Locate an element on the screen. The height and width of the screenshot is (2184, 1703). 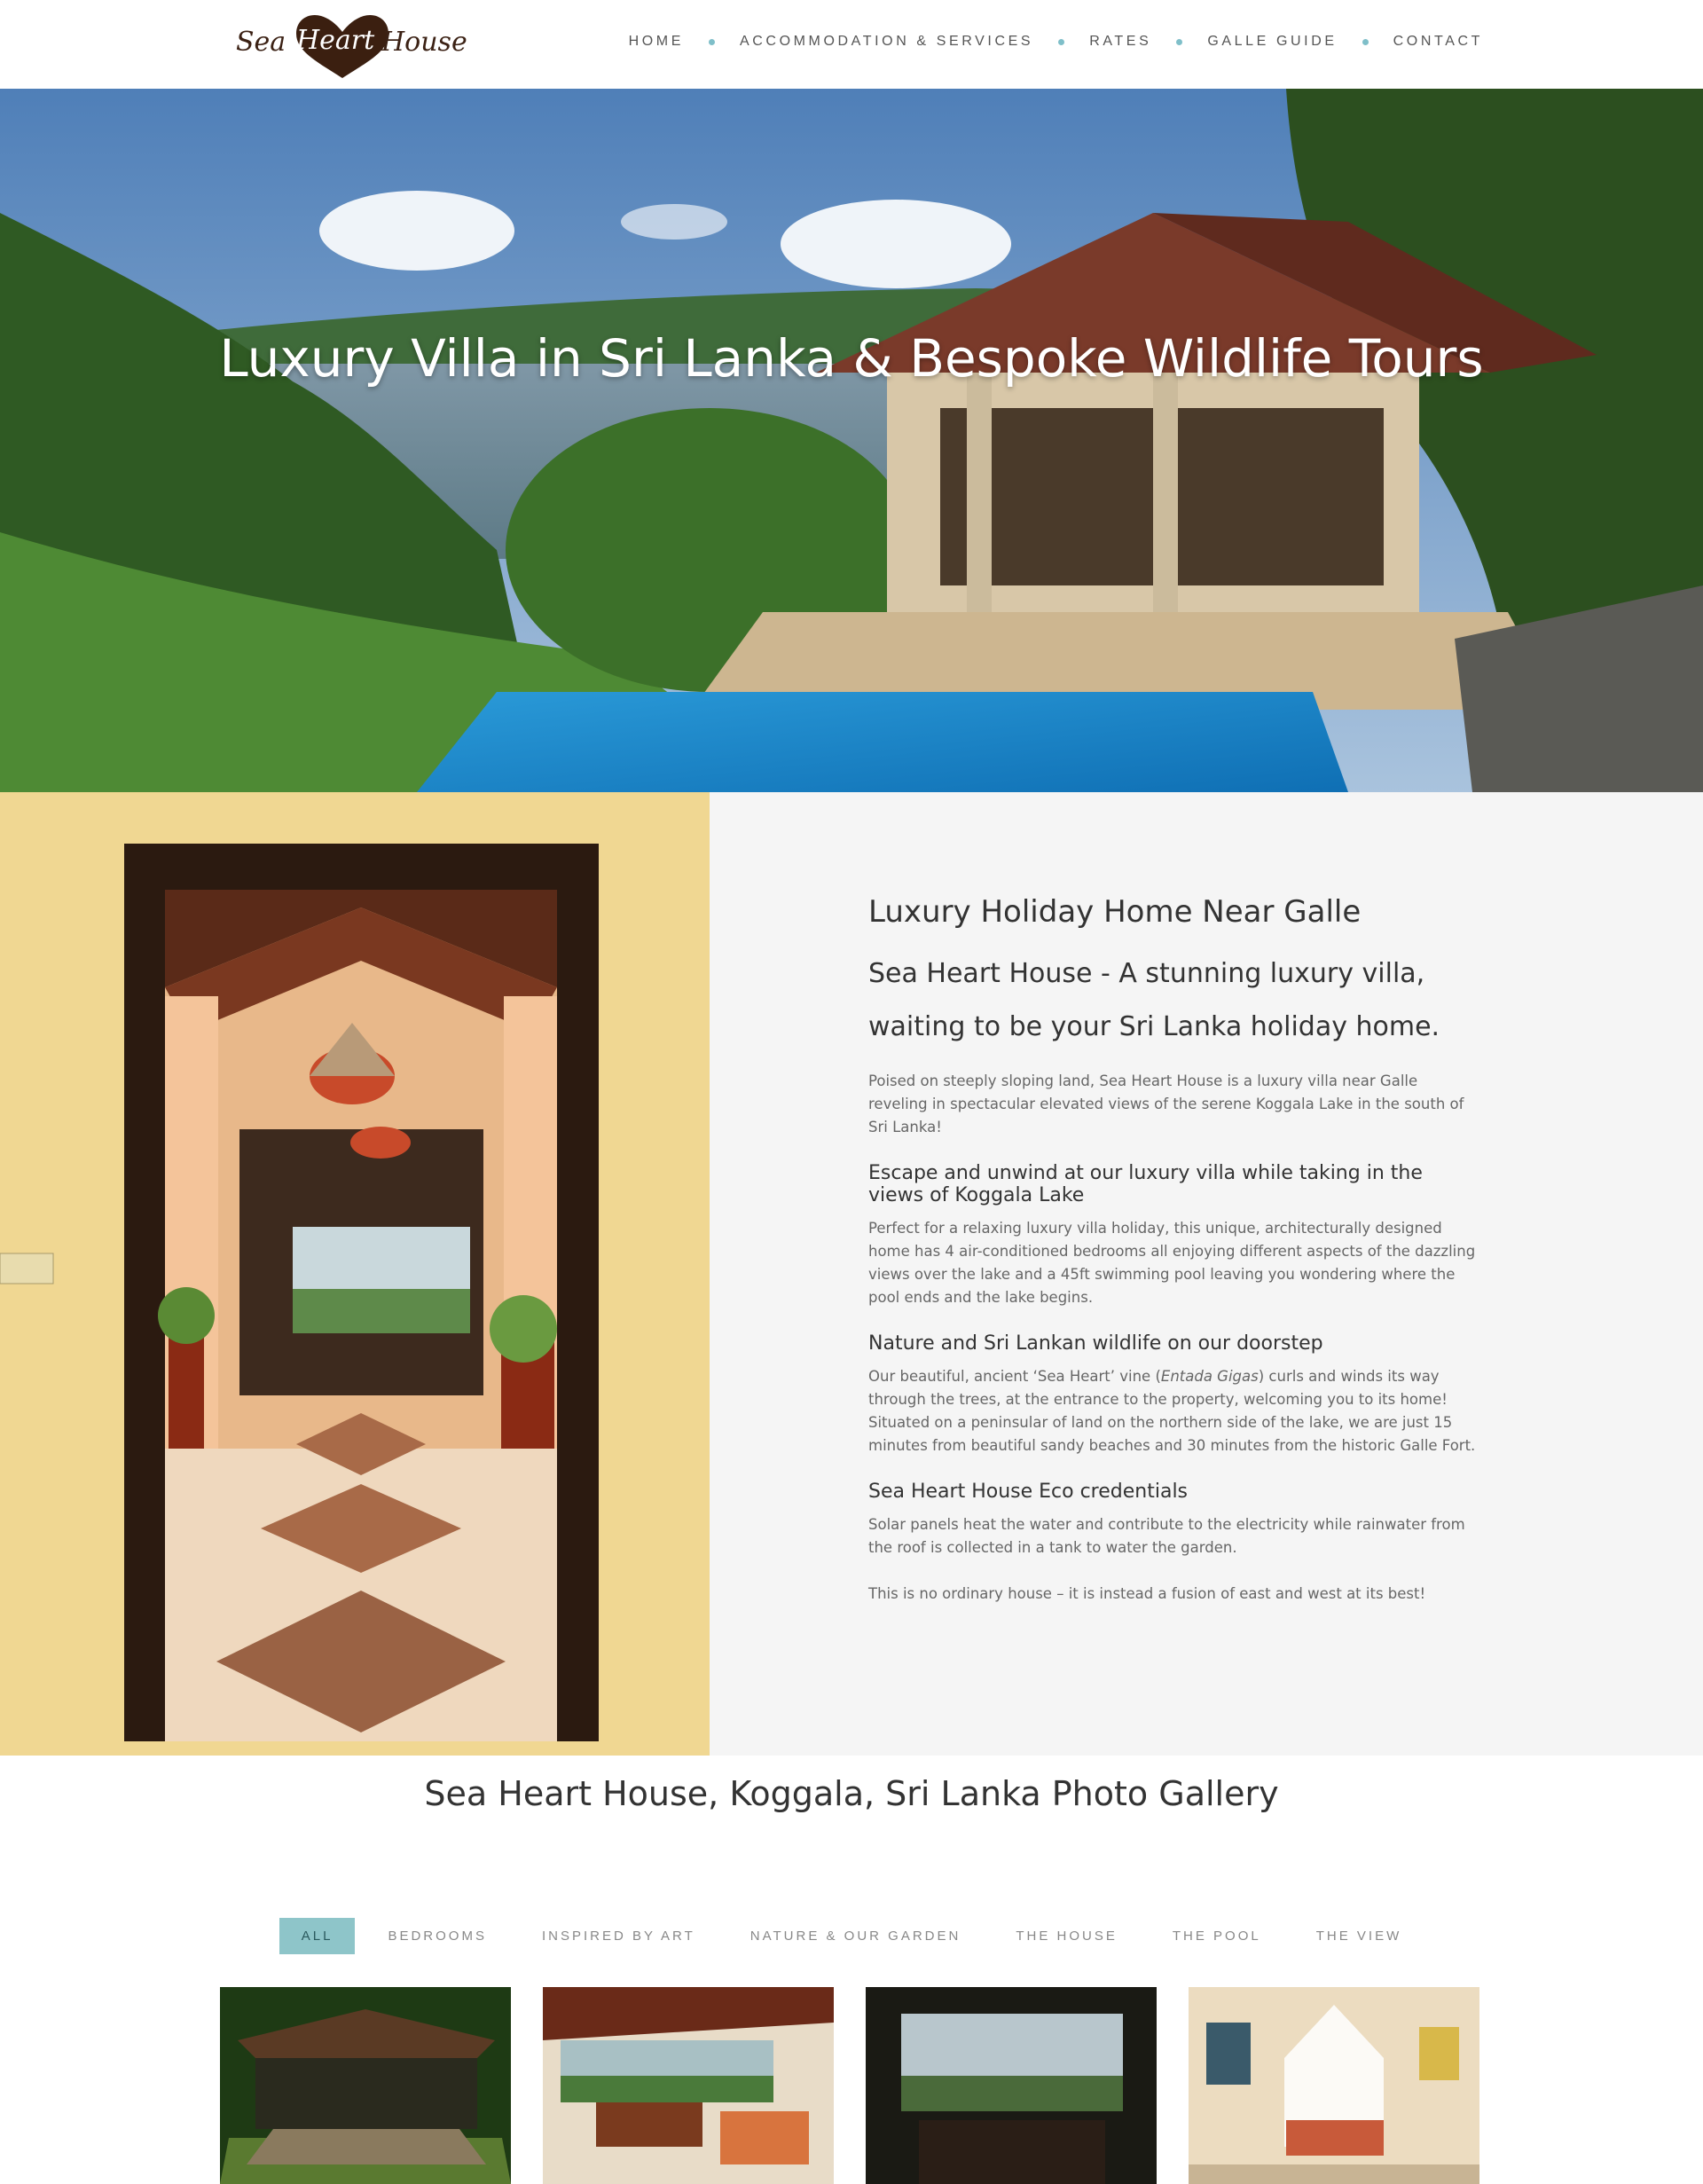
logo-word-heart: Heart is located at coordinates (335, 40).